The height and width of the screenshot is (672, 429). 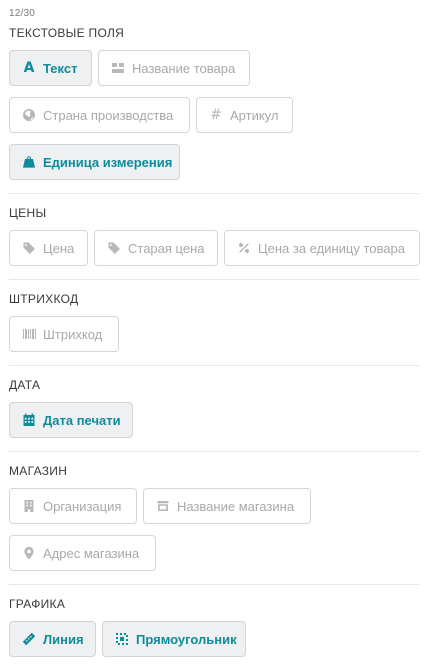 I want to click on barcode-button: Штрихкод, so click(x=64, y=334).